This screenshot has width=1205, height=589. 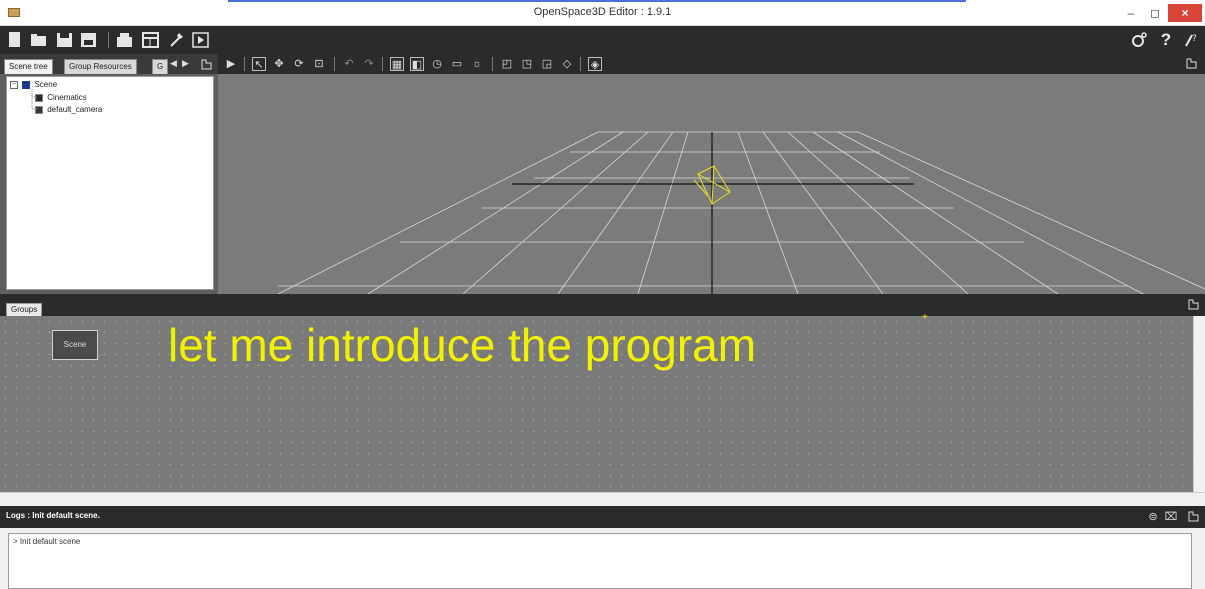 I want to click on select-icon: ↖, so click(x=259, y=64).